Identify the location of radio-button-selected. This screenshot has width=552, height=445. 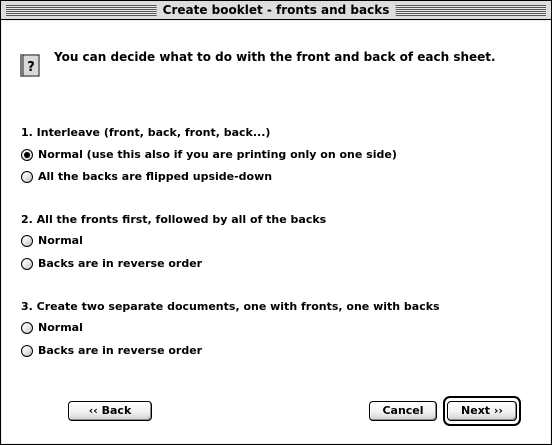
(27, 155).